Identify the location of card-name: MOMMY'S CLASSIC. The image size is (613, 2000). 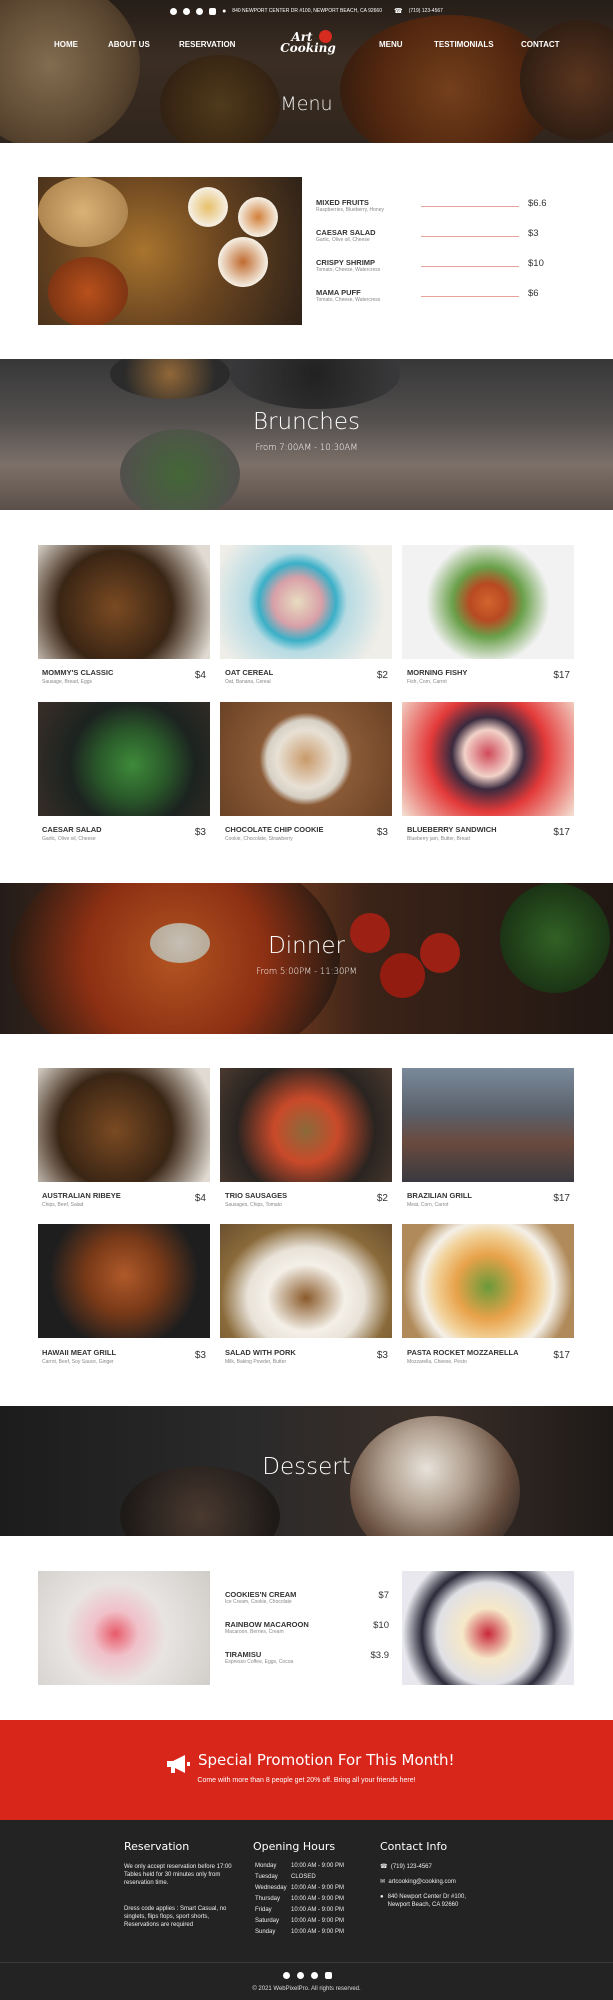
(78, 672).